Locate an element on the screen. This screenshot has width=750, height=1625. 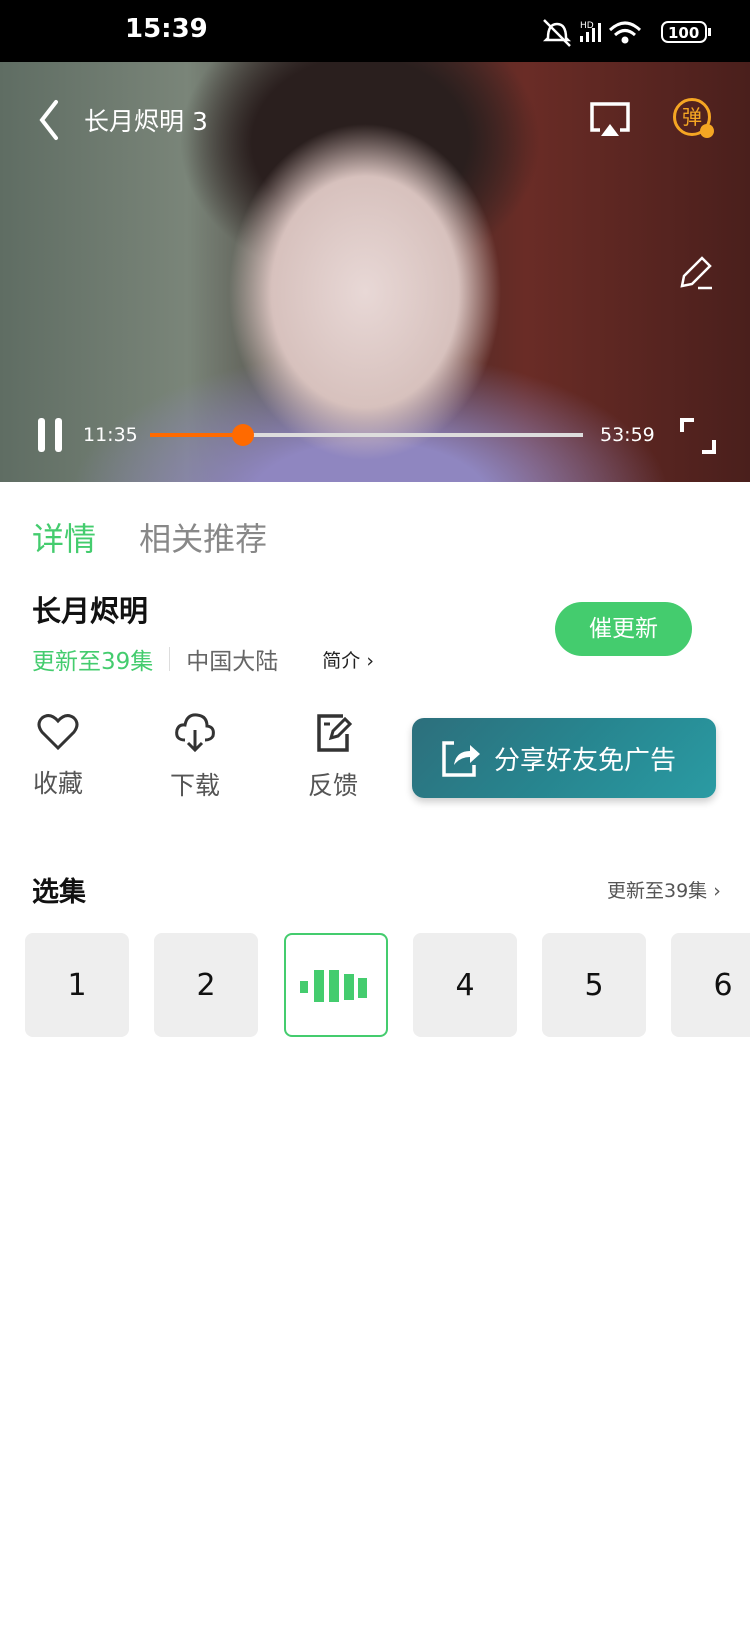
intro-link: 简介 › is located at coordinates (348, 659).